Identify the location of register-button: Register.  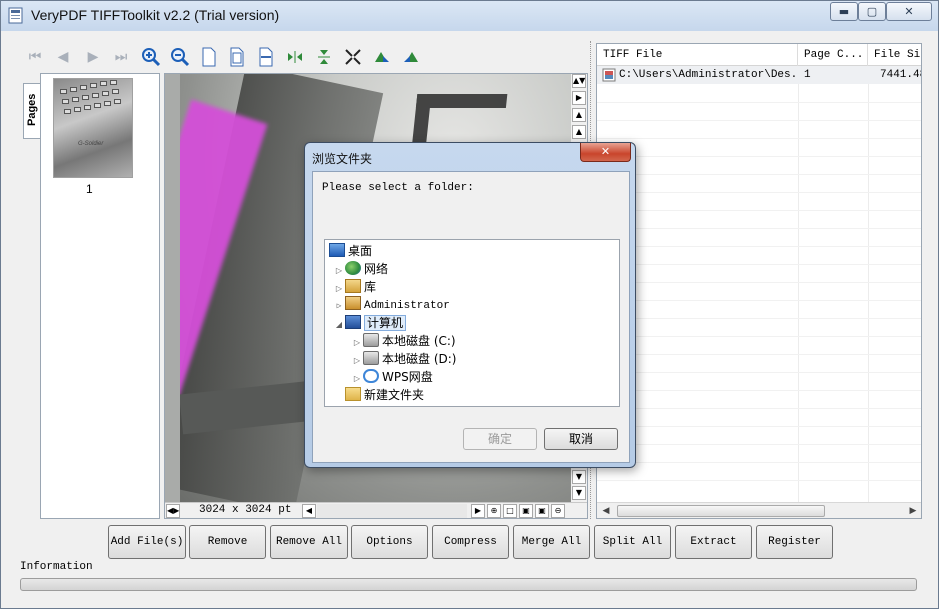
(794, 542).